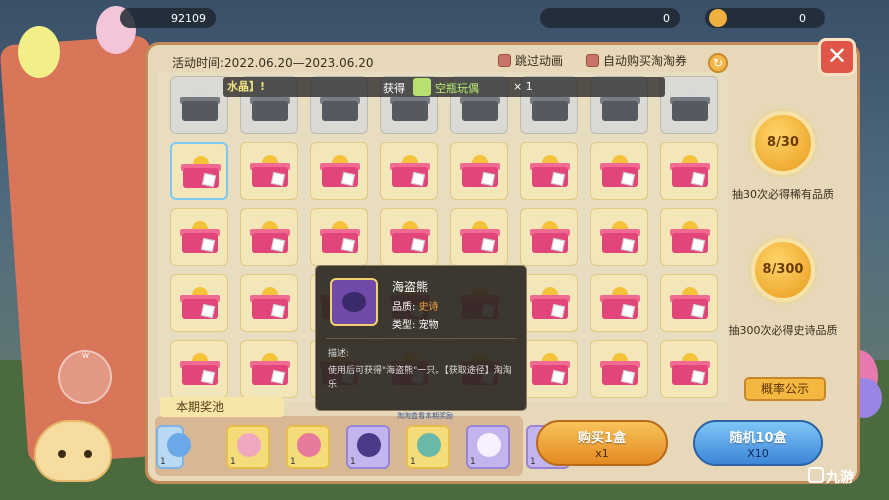 The height and width of the screenshot is (500, 889). What do you see at coordinates (718, 18) in the screenshot?
I see `star-icon` at bounding box center [718, 18].